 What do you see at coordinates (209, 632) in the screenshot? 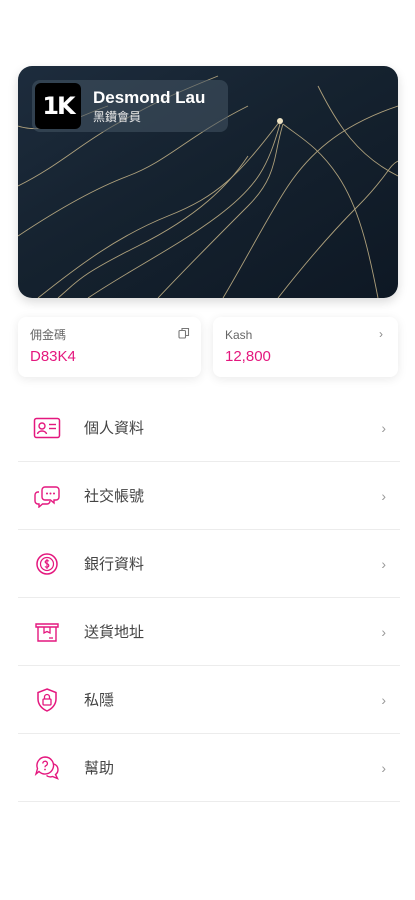
I see `menu-item-shipping-address: 送貨地址 ›` at bounding box center [209, 632].